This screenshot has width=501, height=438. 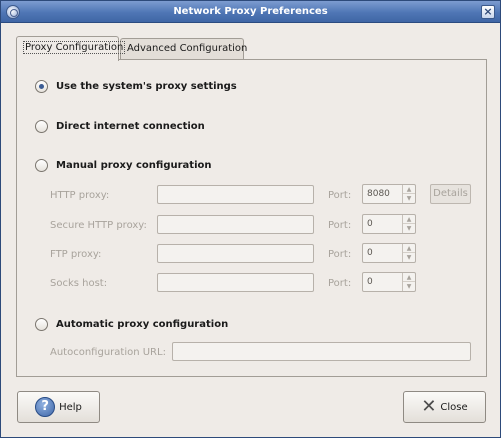 What do you see at coordinates (429, 406) in the screenshot?
I see `close-icon: ✕` at bounding box center [429, 406].